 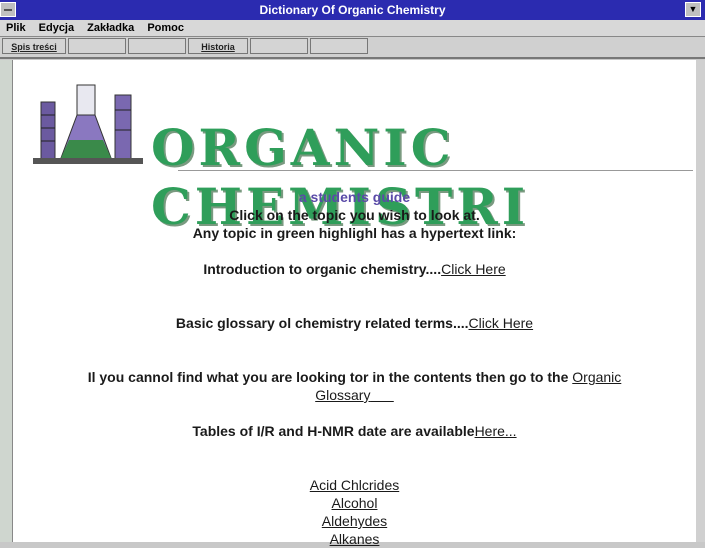 What do you see at coordinates (355, 503) in the screenshot?
I see `topic-link-alcohol: Alcohol` at bounding box center [355, 503].